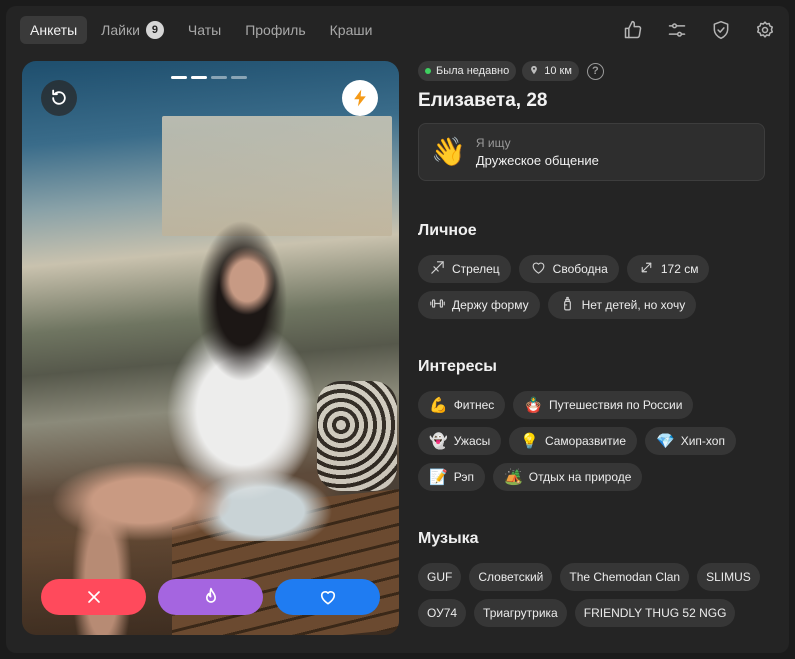 This screenshot has height=659, width=795. Describe the element at coordinates (476, 269) in the screenshot. I see `chip-label: Стрелец` at that location.